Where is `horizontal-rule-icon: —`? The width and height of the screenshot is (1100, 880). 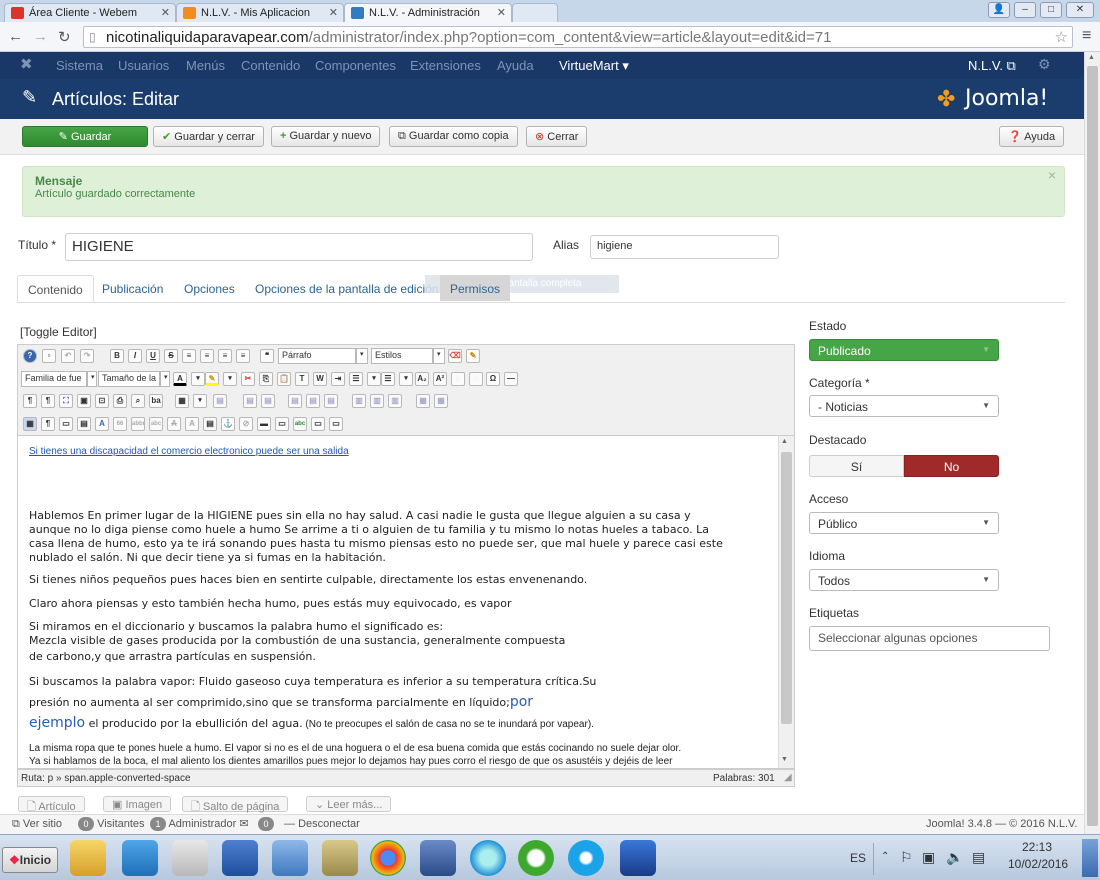
horizontal-rule-icon: — is located at coordinates (511, 379).